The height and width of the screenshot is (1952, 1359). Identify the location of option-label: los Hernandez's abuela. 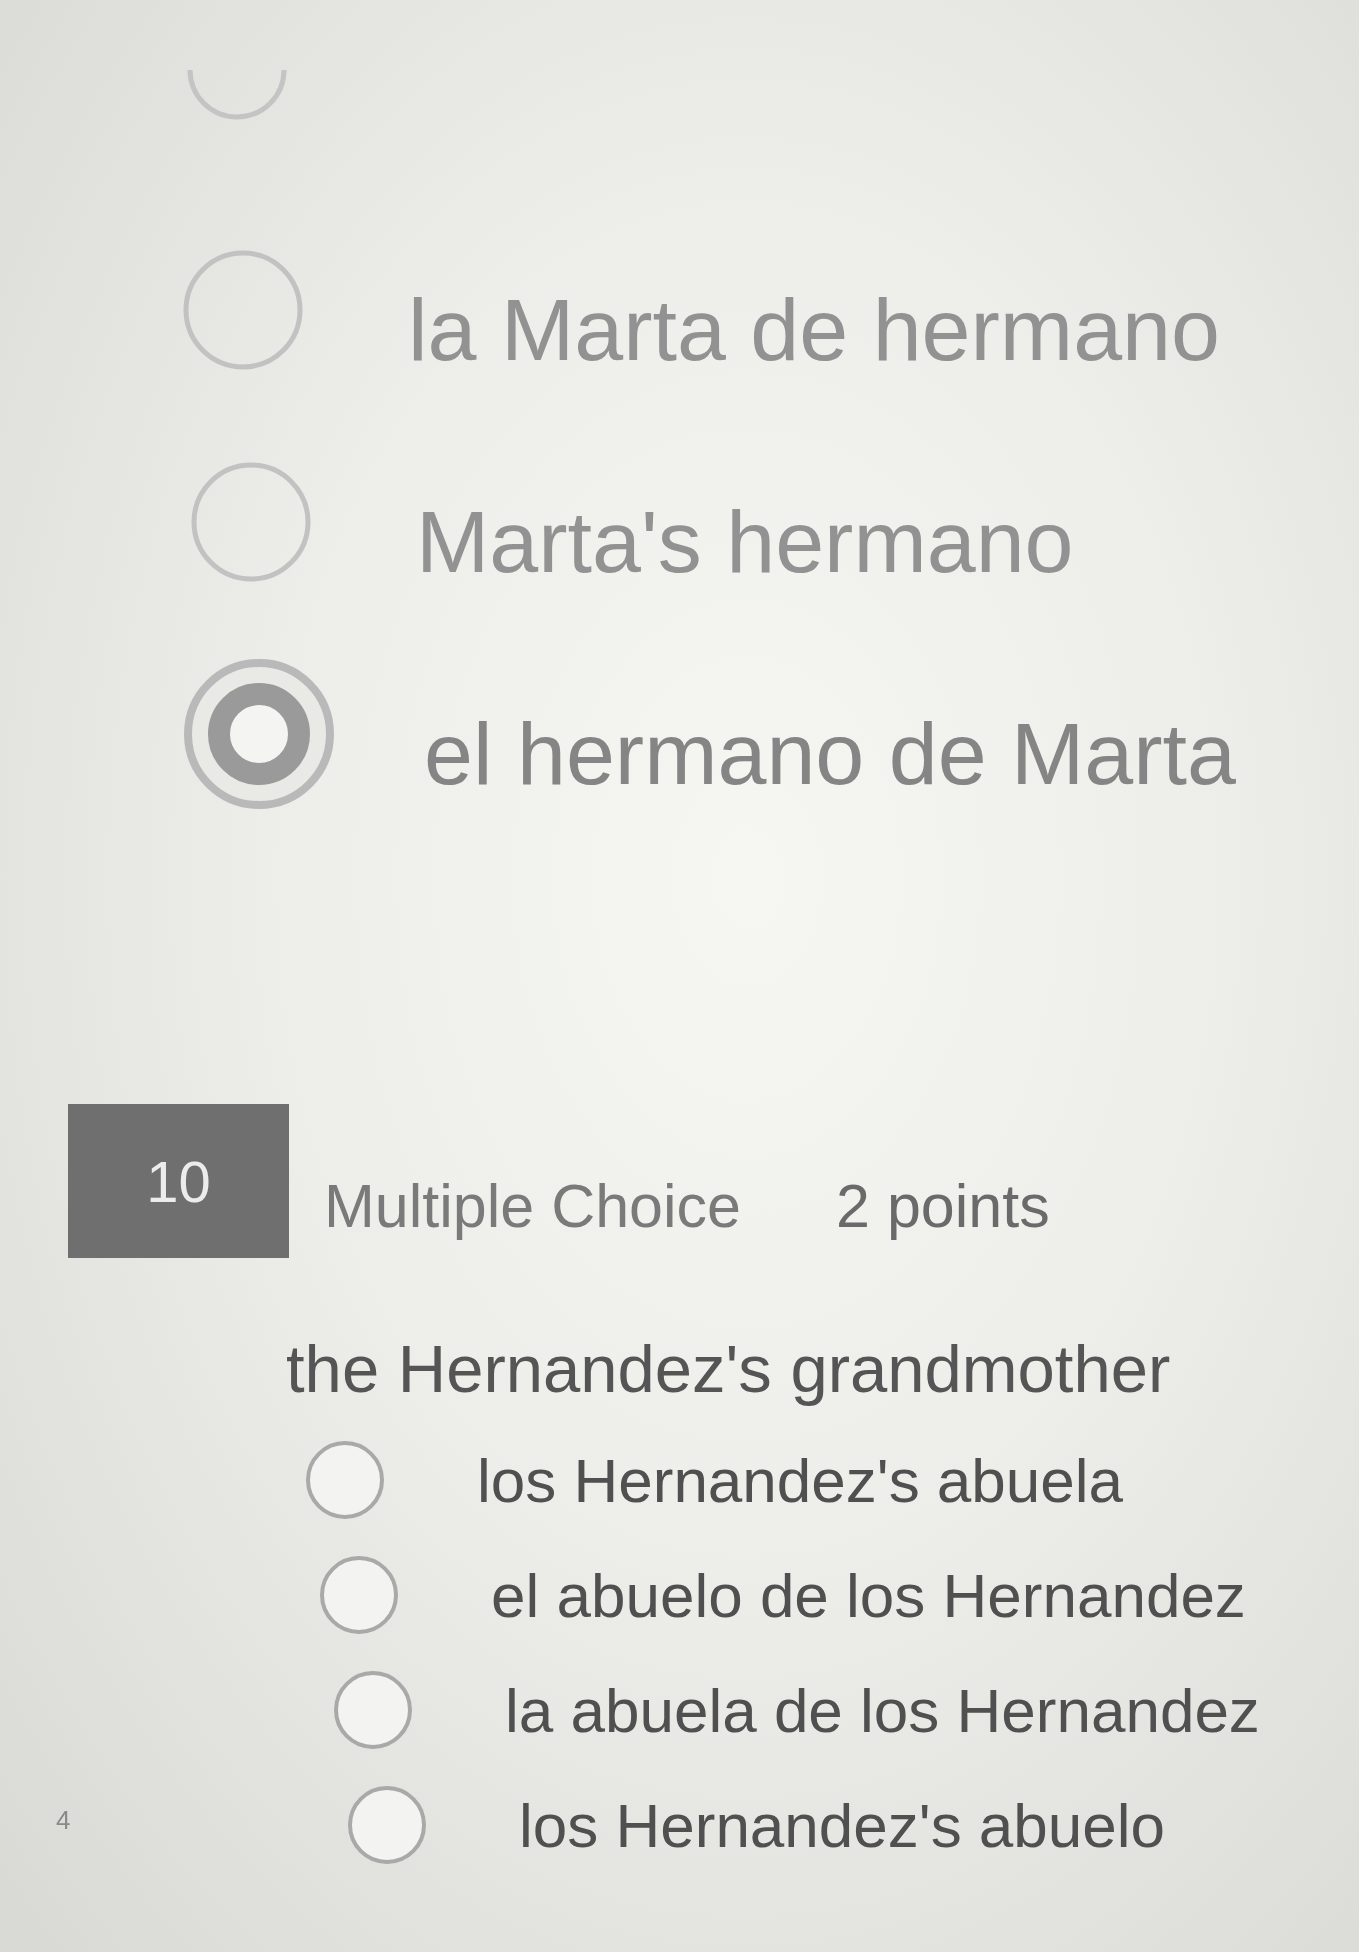
(800, 1480).